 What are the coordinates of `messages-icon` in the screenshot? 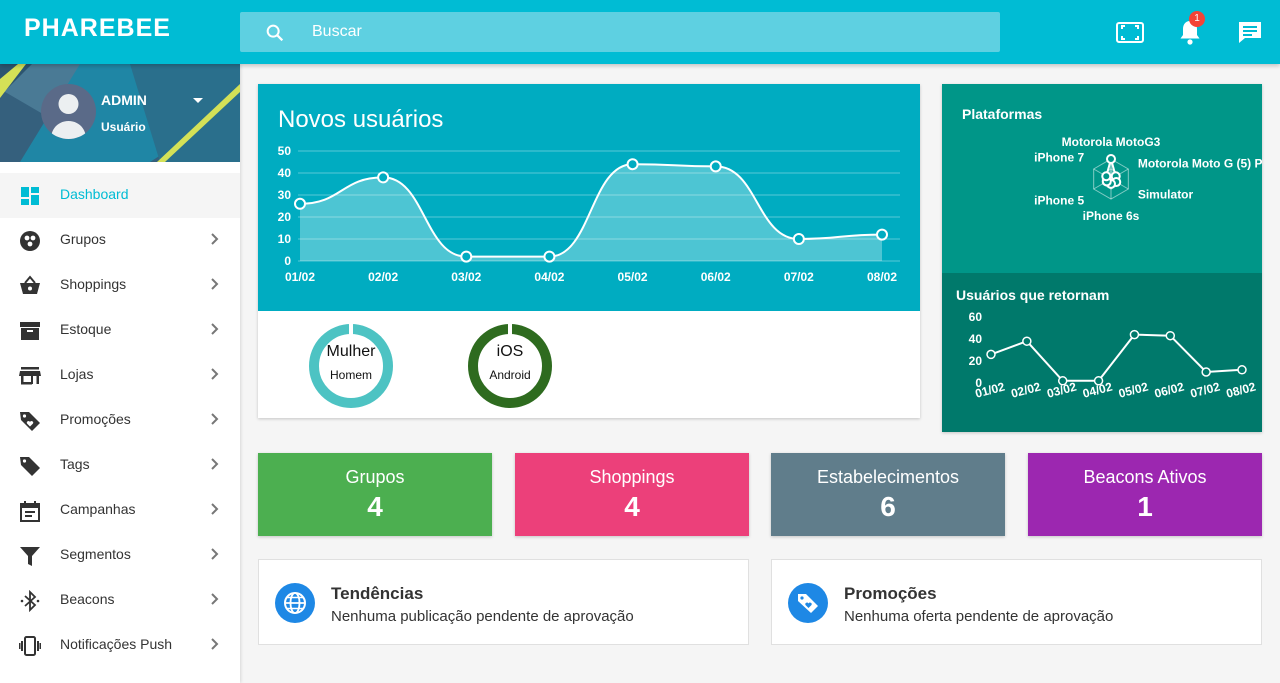 It's located at (1250, 32).